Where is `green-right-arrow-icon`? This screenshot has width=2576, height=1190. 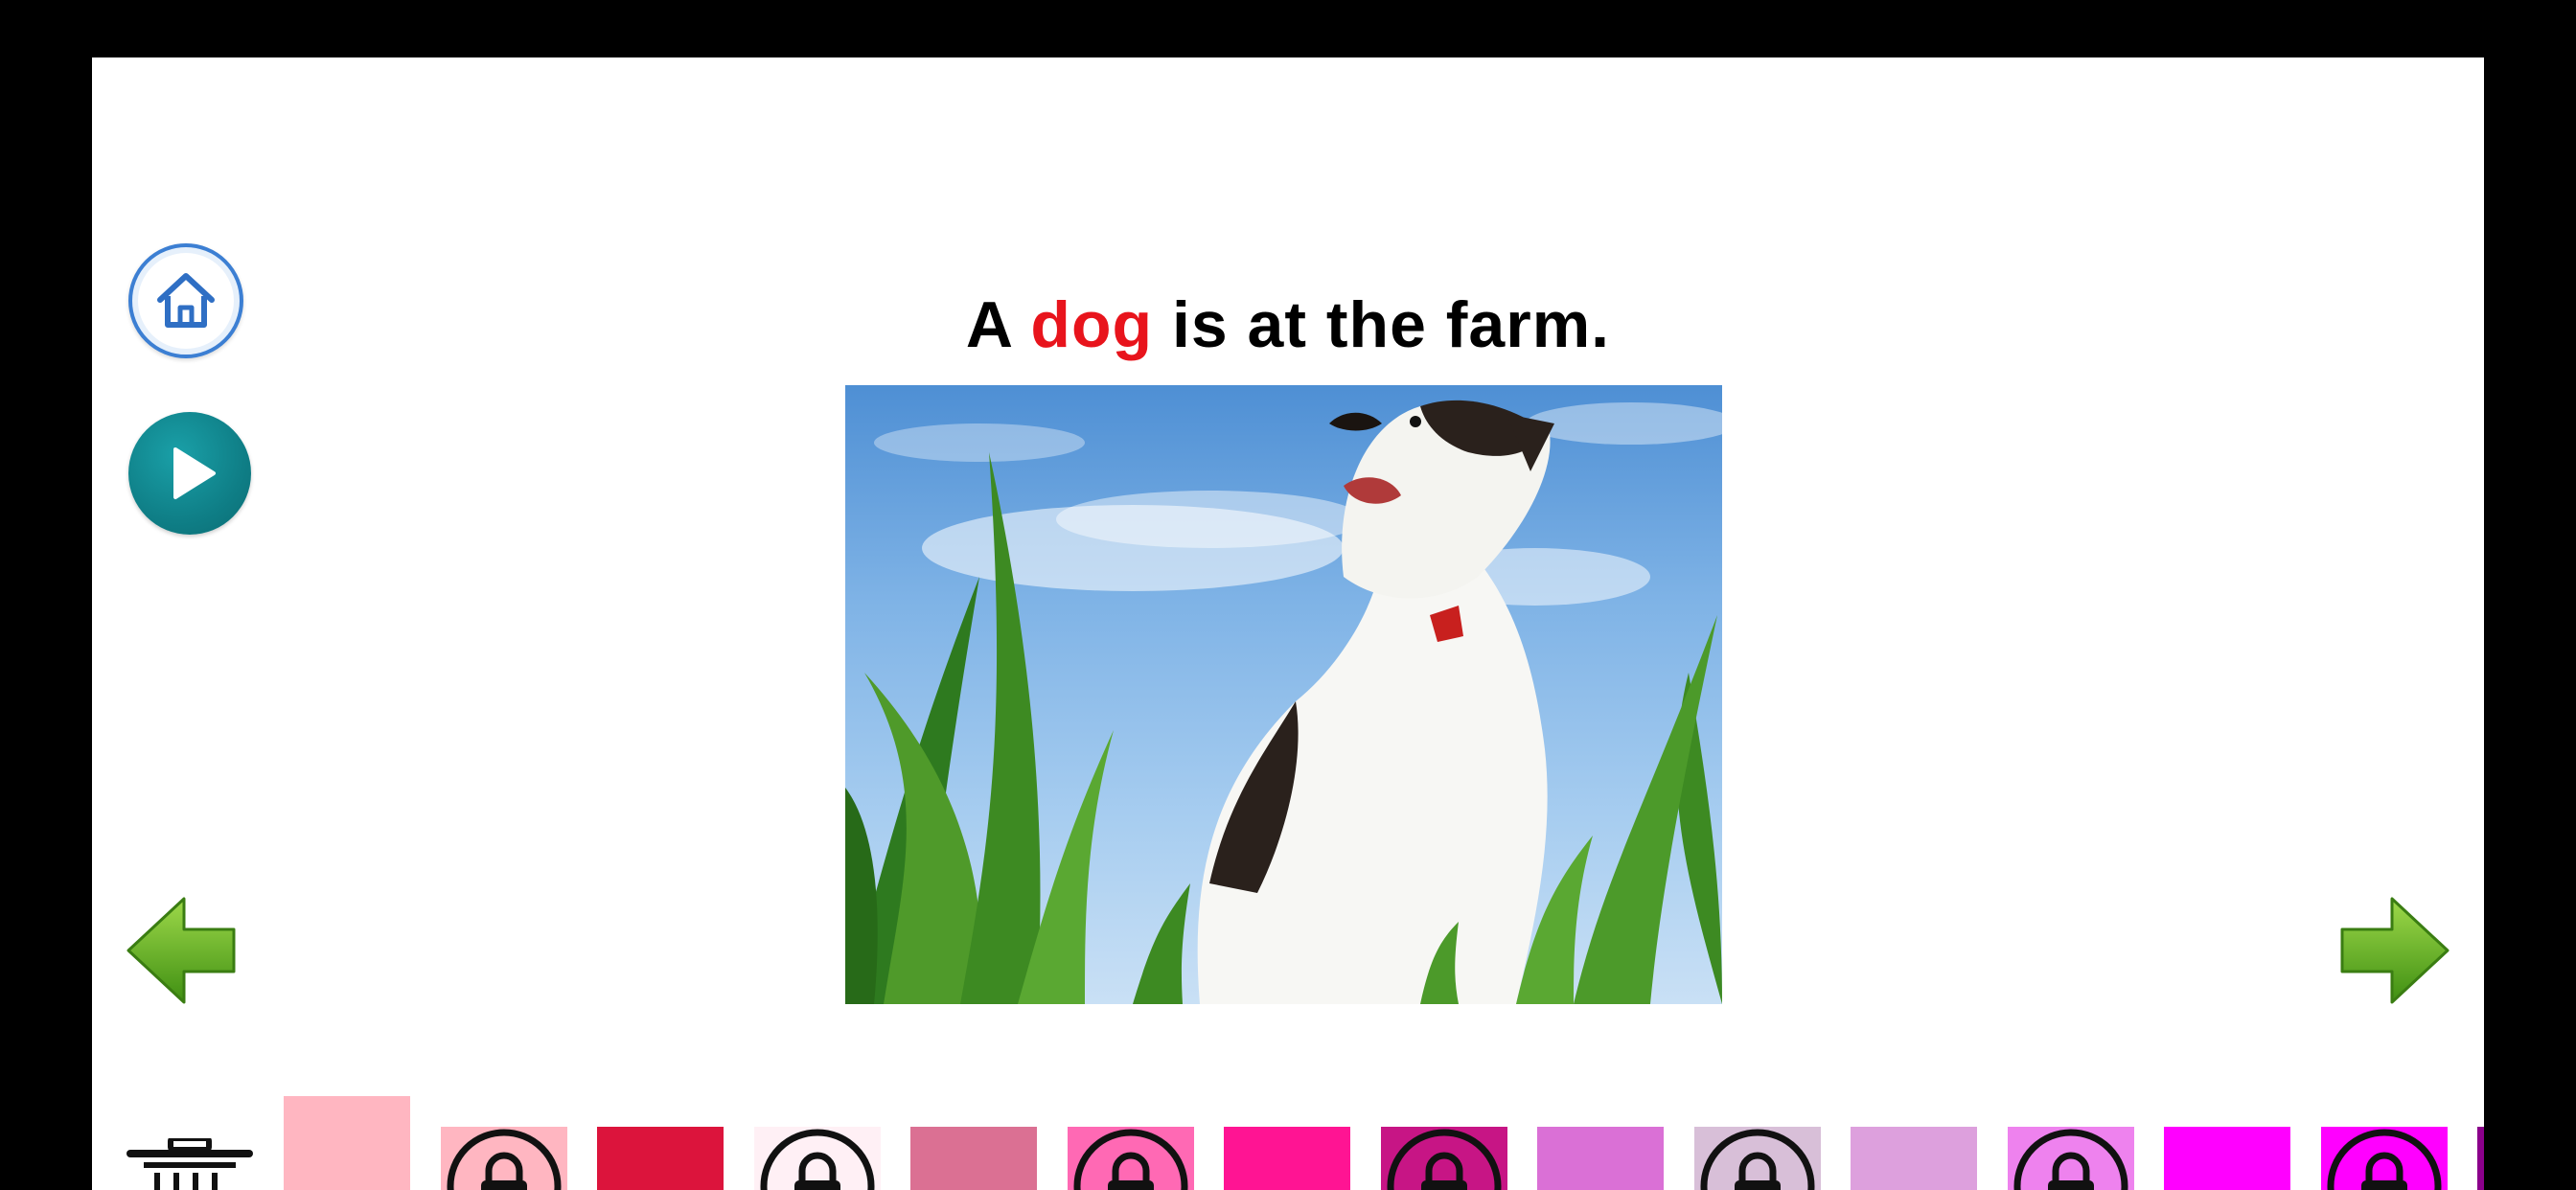 green-right-arrow-icon is located at coordinates (2395, 951).